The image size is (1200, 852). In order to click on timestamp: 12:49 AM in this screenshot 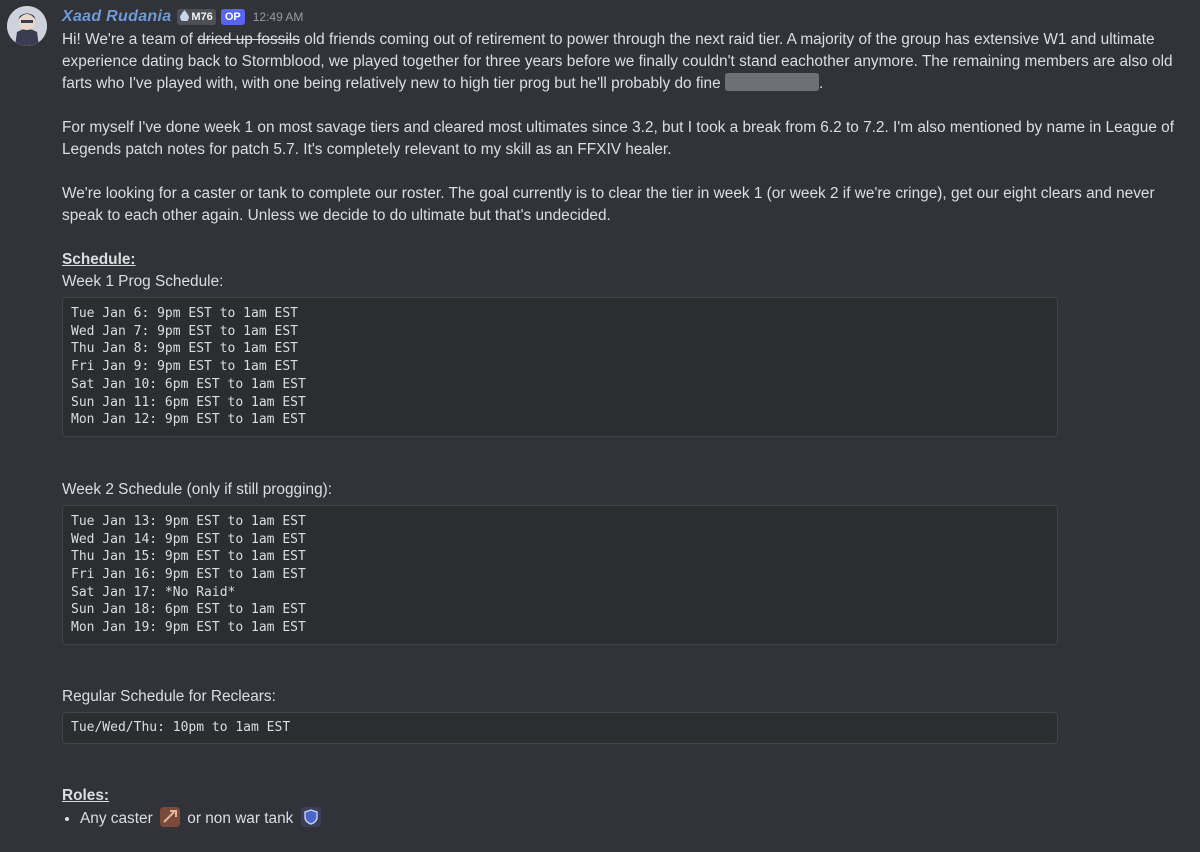, I will do `click(278, 17)`.